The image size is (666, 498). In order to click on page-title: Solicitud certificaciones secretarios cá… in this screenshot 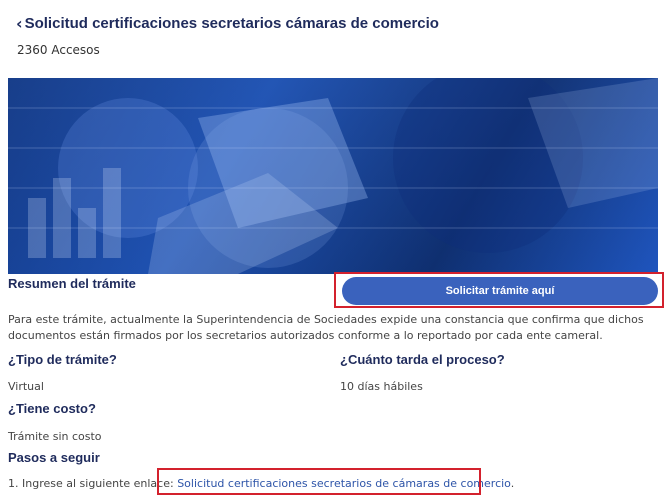, I will do `click(231, 23)`.